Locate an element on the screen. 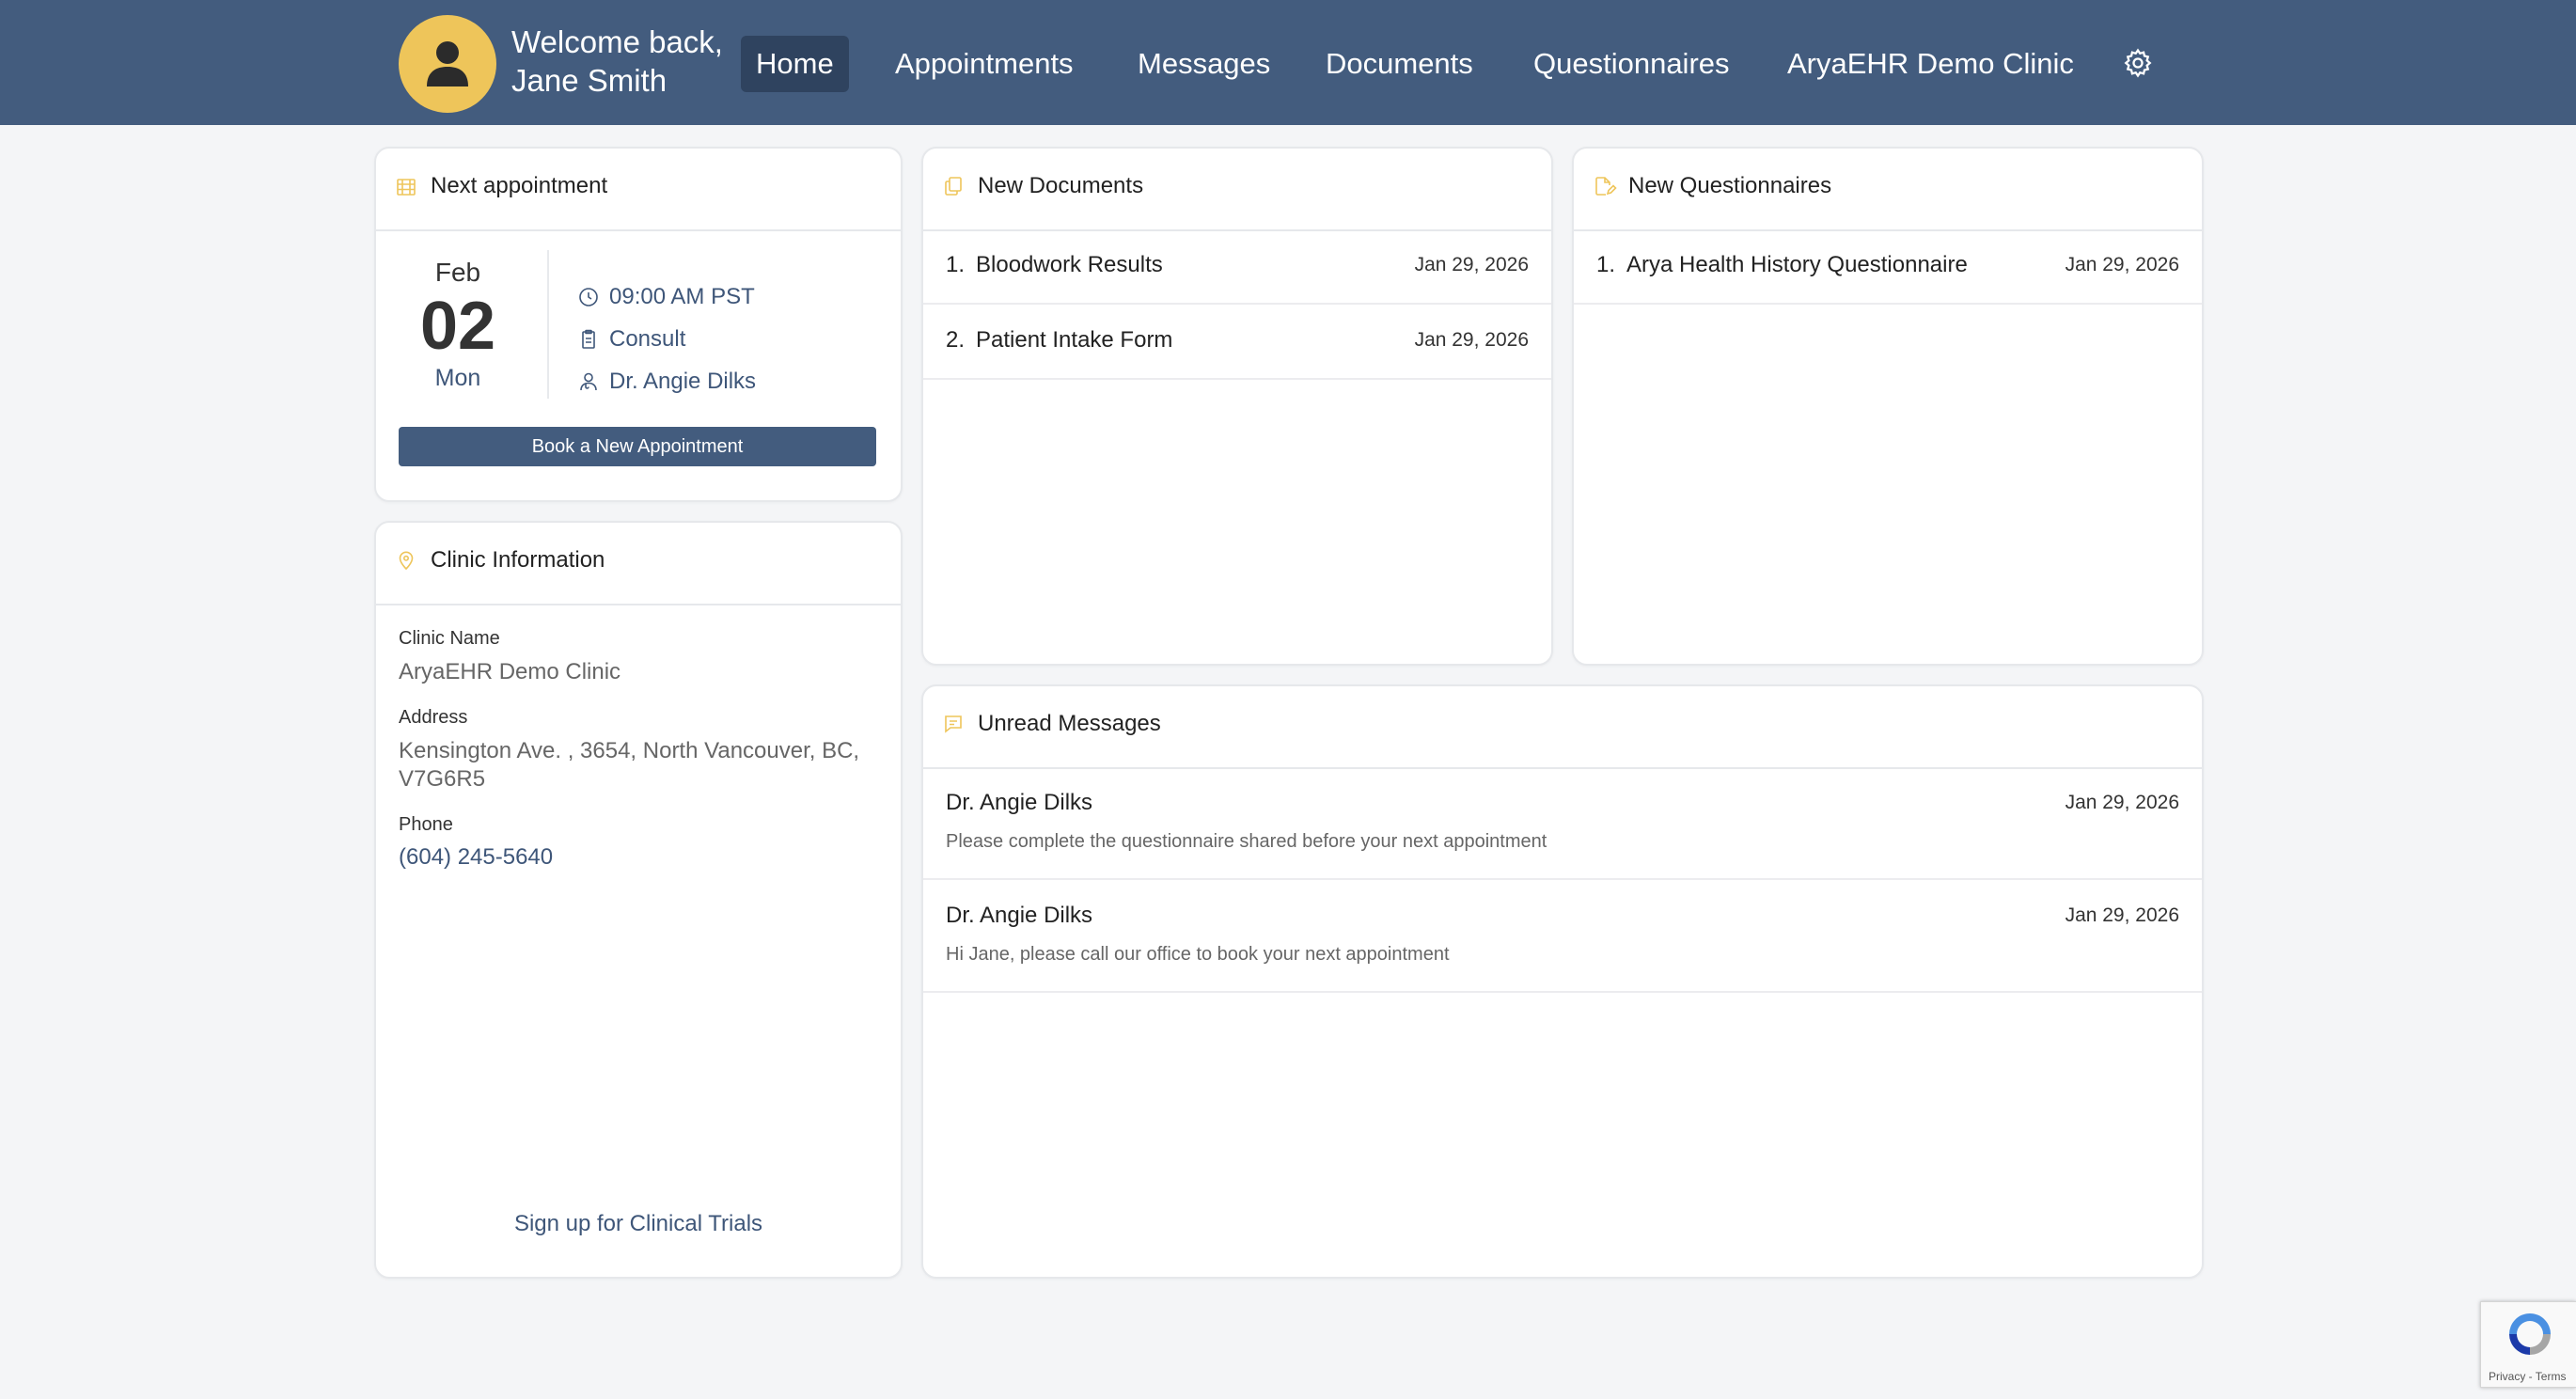  card-header: Next appointment is located at coordinates (639, 190).